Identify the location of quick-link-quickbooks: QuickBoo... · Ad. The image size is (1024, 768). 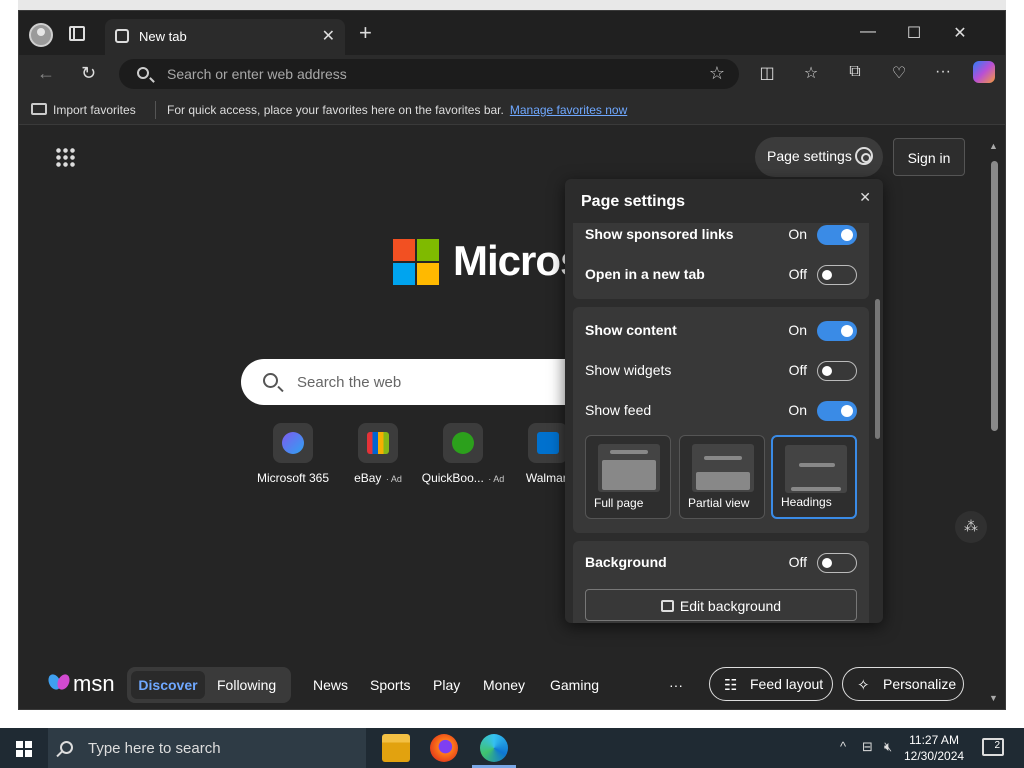
(463, 455).